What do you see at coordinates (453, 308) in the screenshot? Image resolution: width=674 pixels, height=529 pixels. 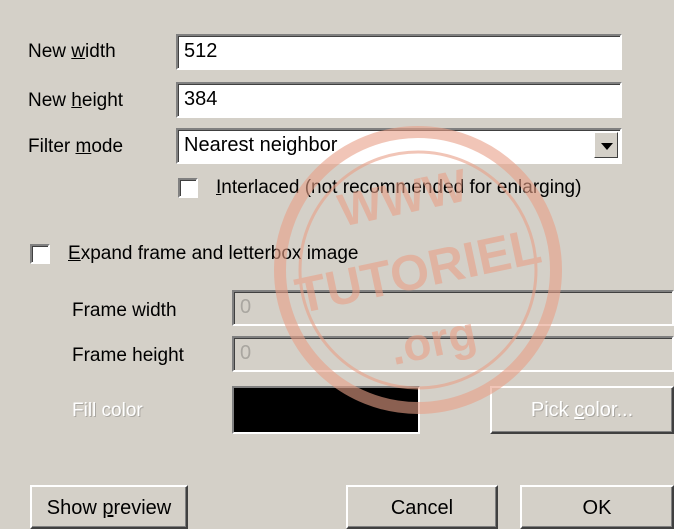 I see `frame-width-input: 0` at bounding box center [453, 308].